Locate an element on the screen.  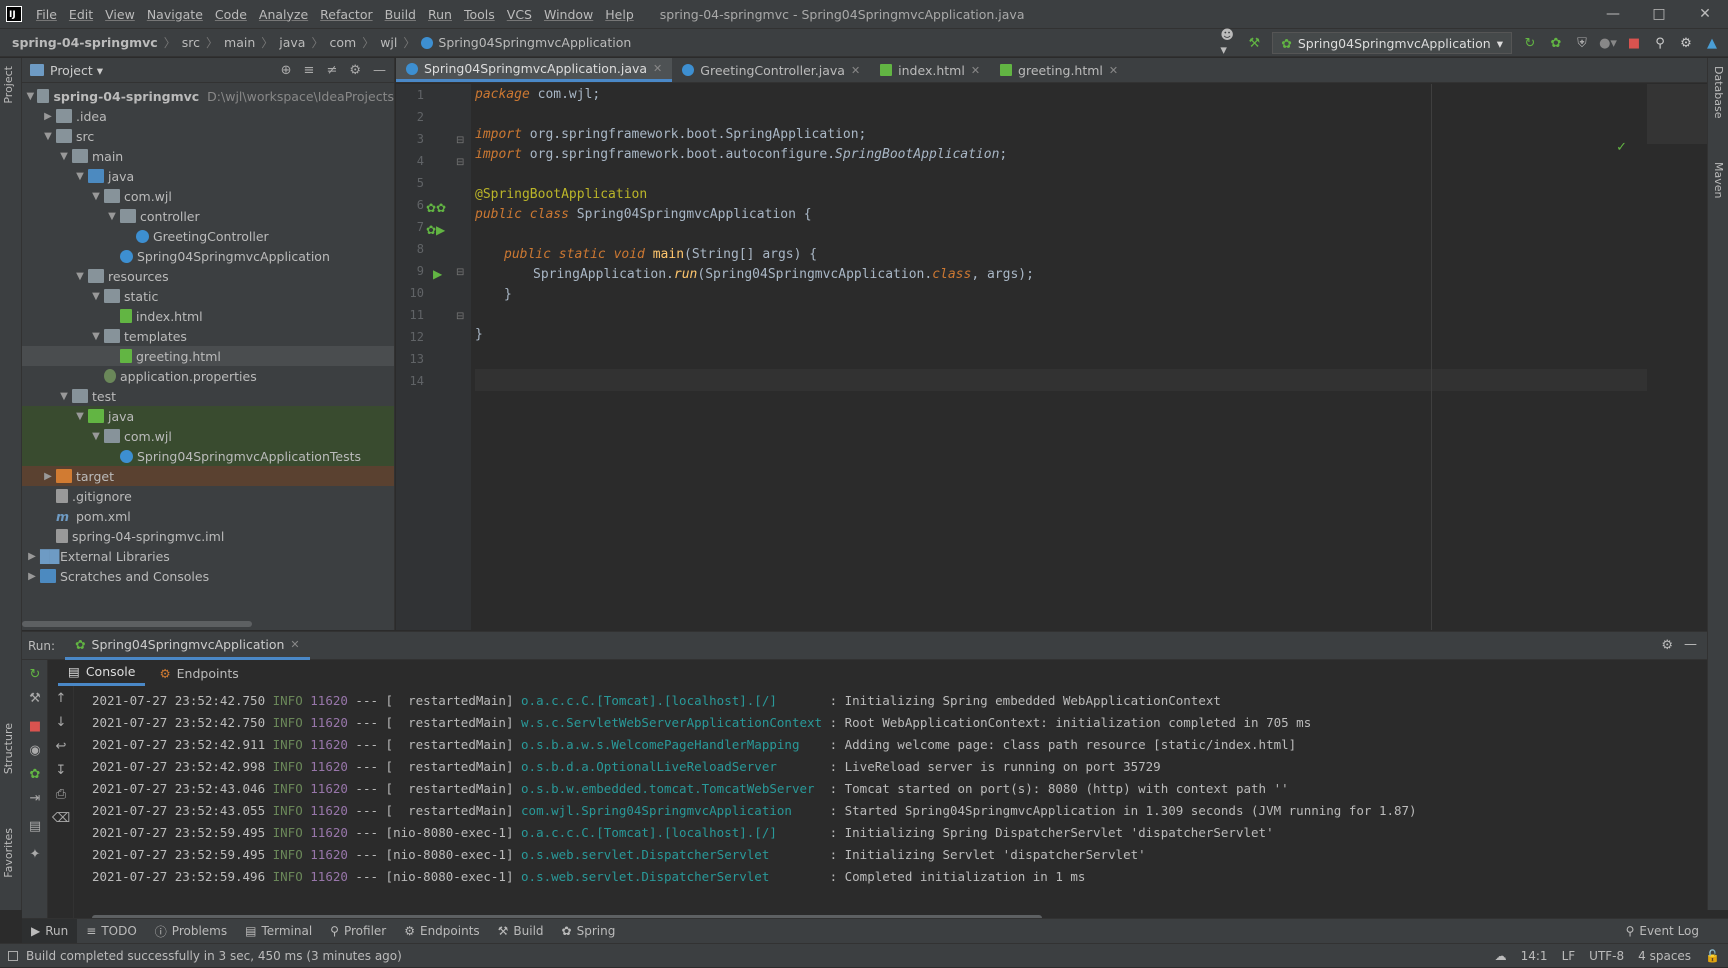
tree-item: ▶ target is located at coordinates (208, 476).